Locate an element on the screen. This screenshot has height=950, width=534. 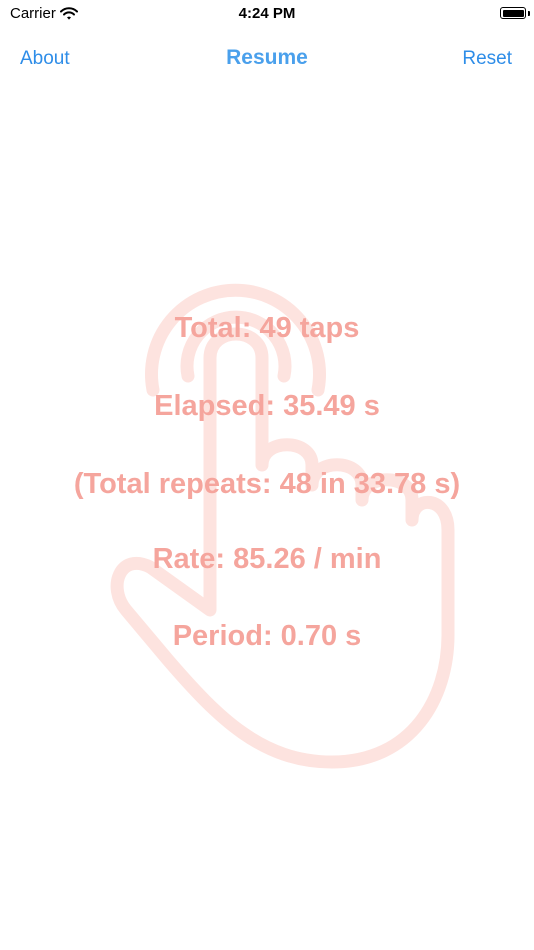
navigation-bar: About Resume Reset is located at coordinates (267, 60).